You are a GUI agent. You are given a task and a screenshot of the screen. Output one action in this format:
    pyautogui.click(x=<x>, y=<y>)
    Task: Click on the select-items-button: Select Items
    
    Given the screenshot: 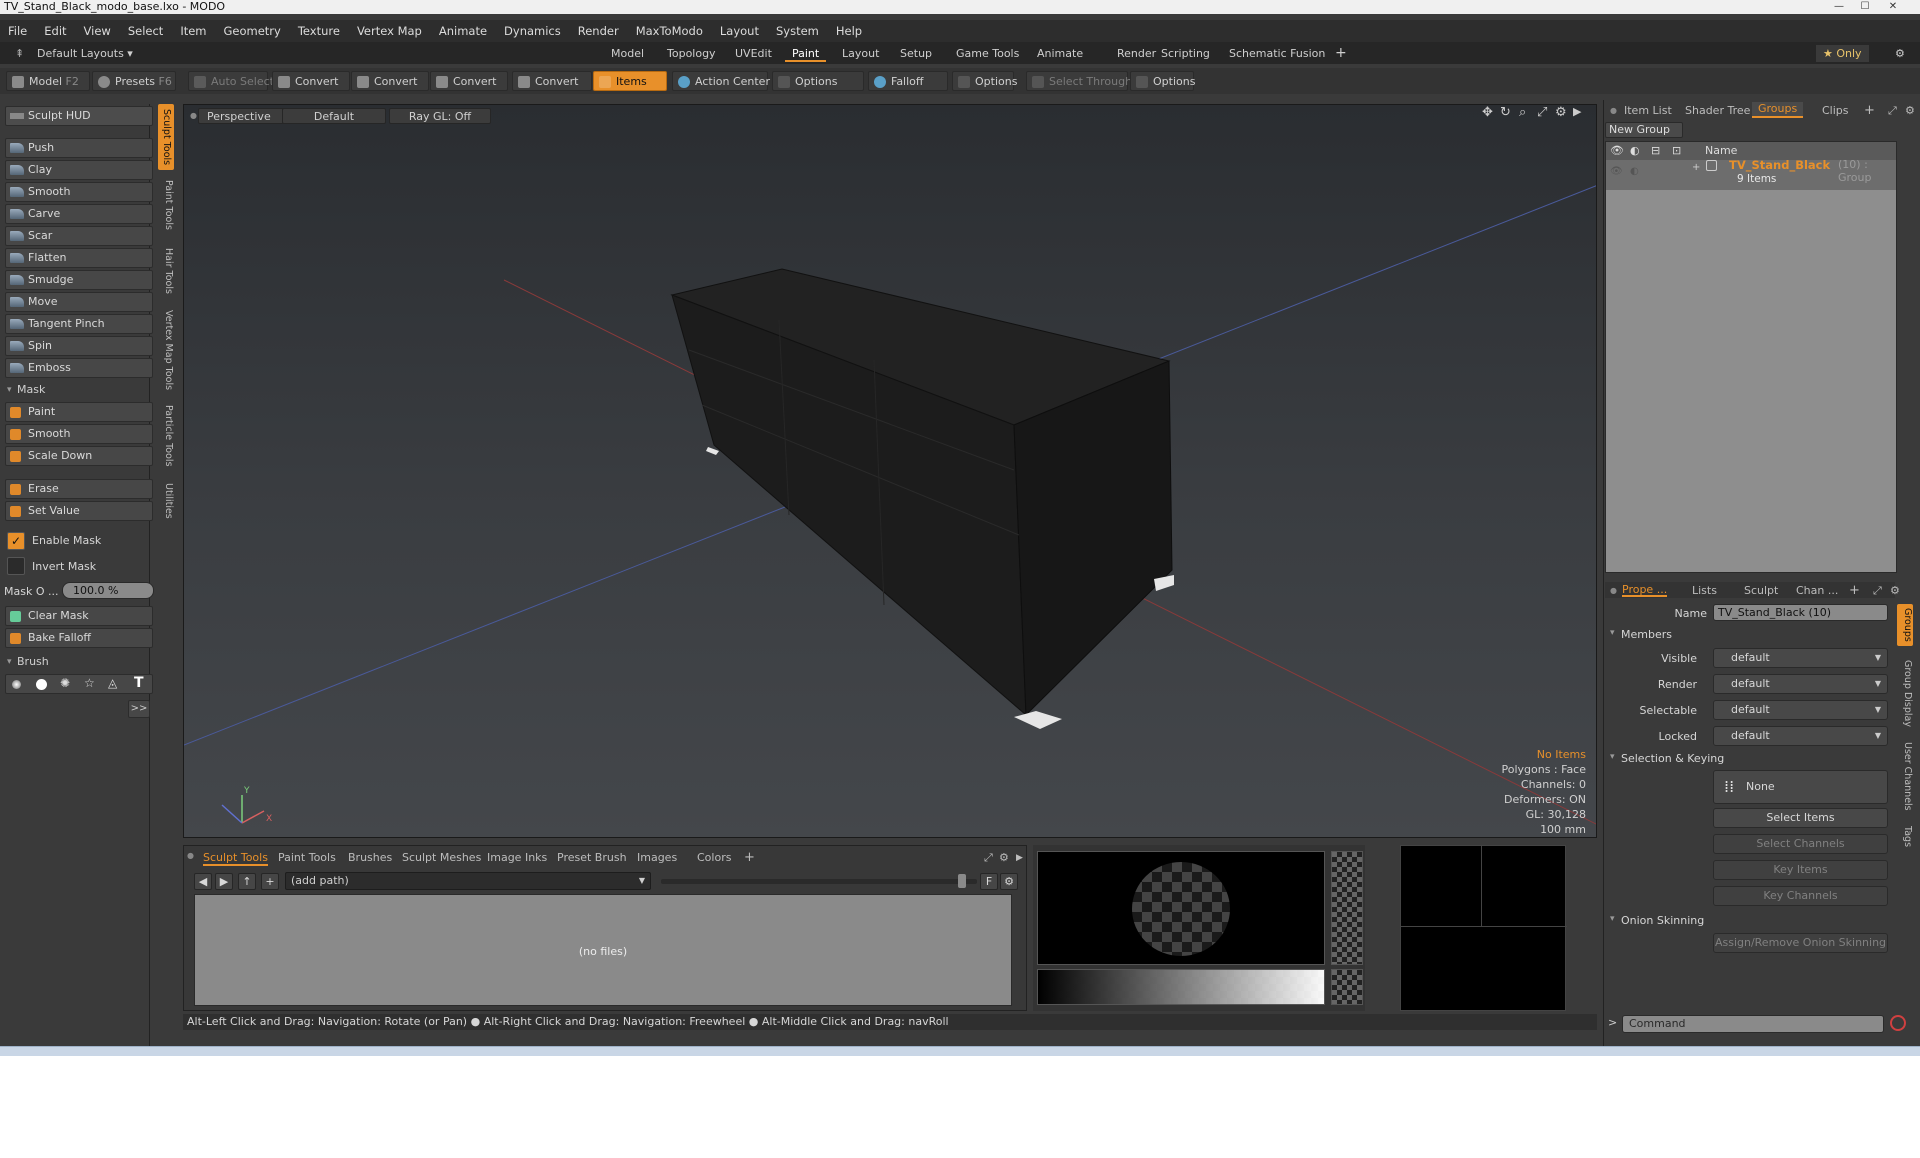 What is the action you would take?
    pyautogui.click(x=1800, y=818)
    